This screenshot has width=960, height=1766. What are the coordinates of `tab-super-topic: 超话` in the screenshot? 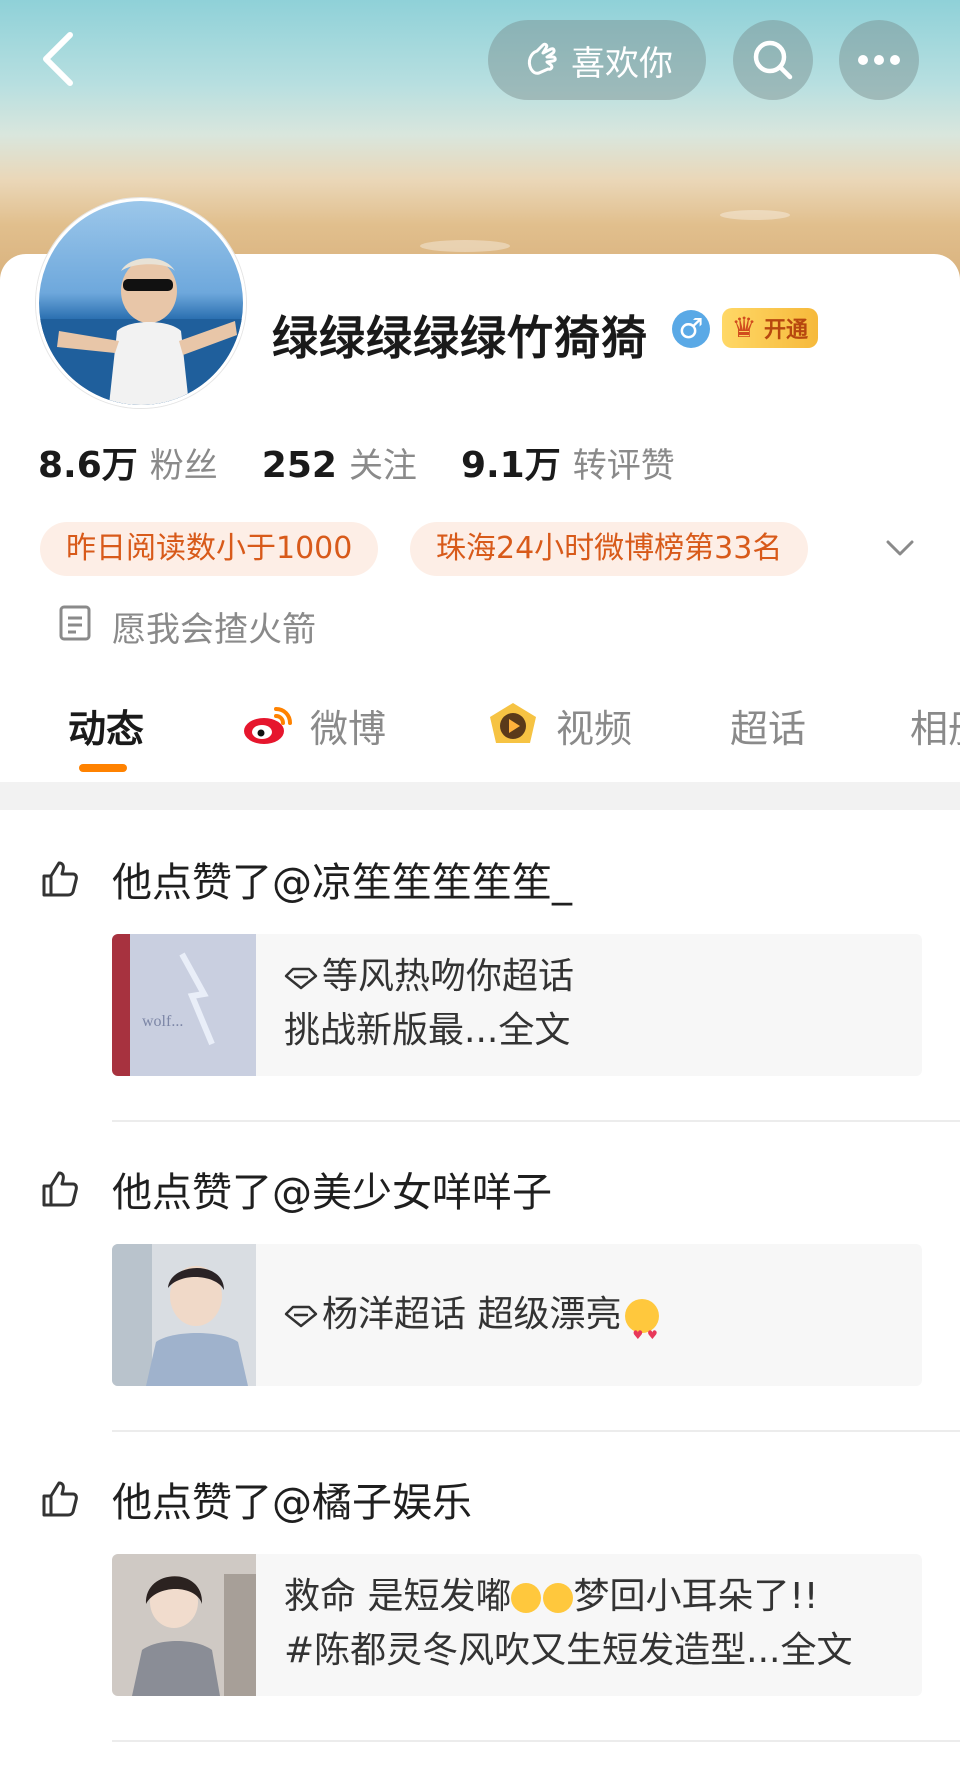 It's located at (768, 725).